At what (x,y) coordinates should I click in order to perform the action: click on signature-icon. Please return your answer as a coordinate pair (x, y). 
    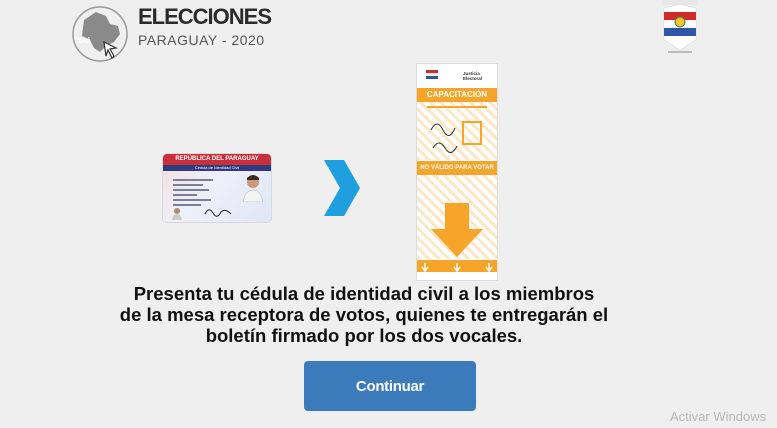
    Looking at the image, I should click on (218, 213).